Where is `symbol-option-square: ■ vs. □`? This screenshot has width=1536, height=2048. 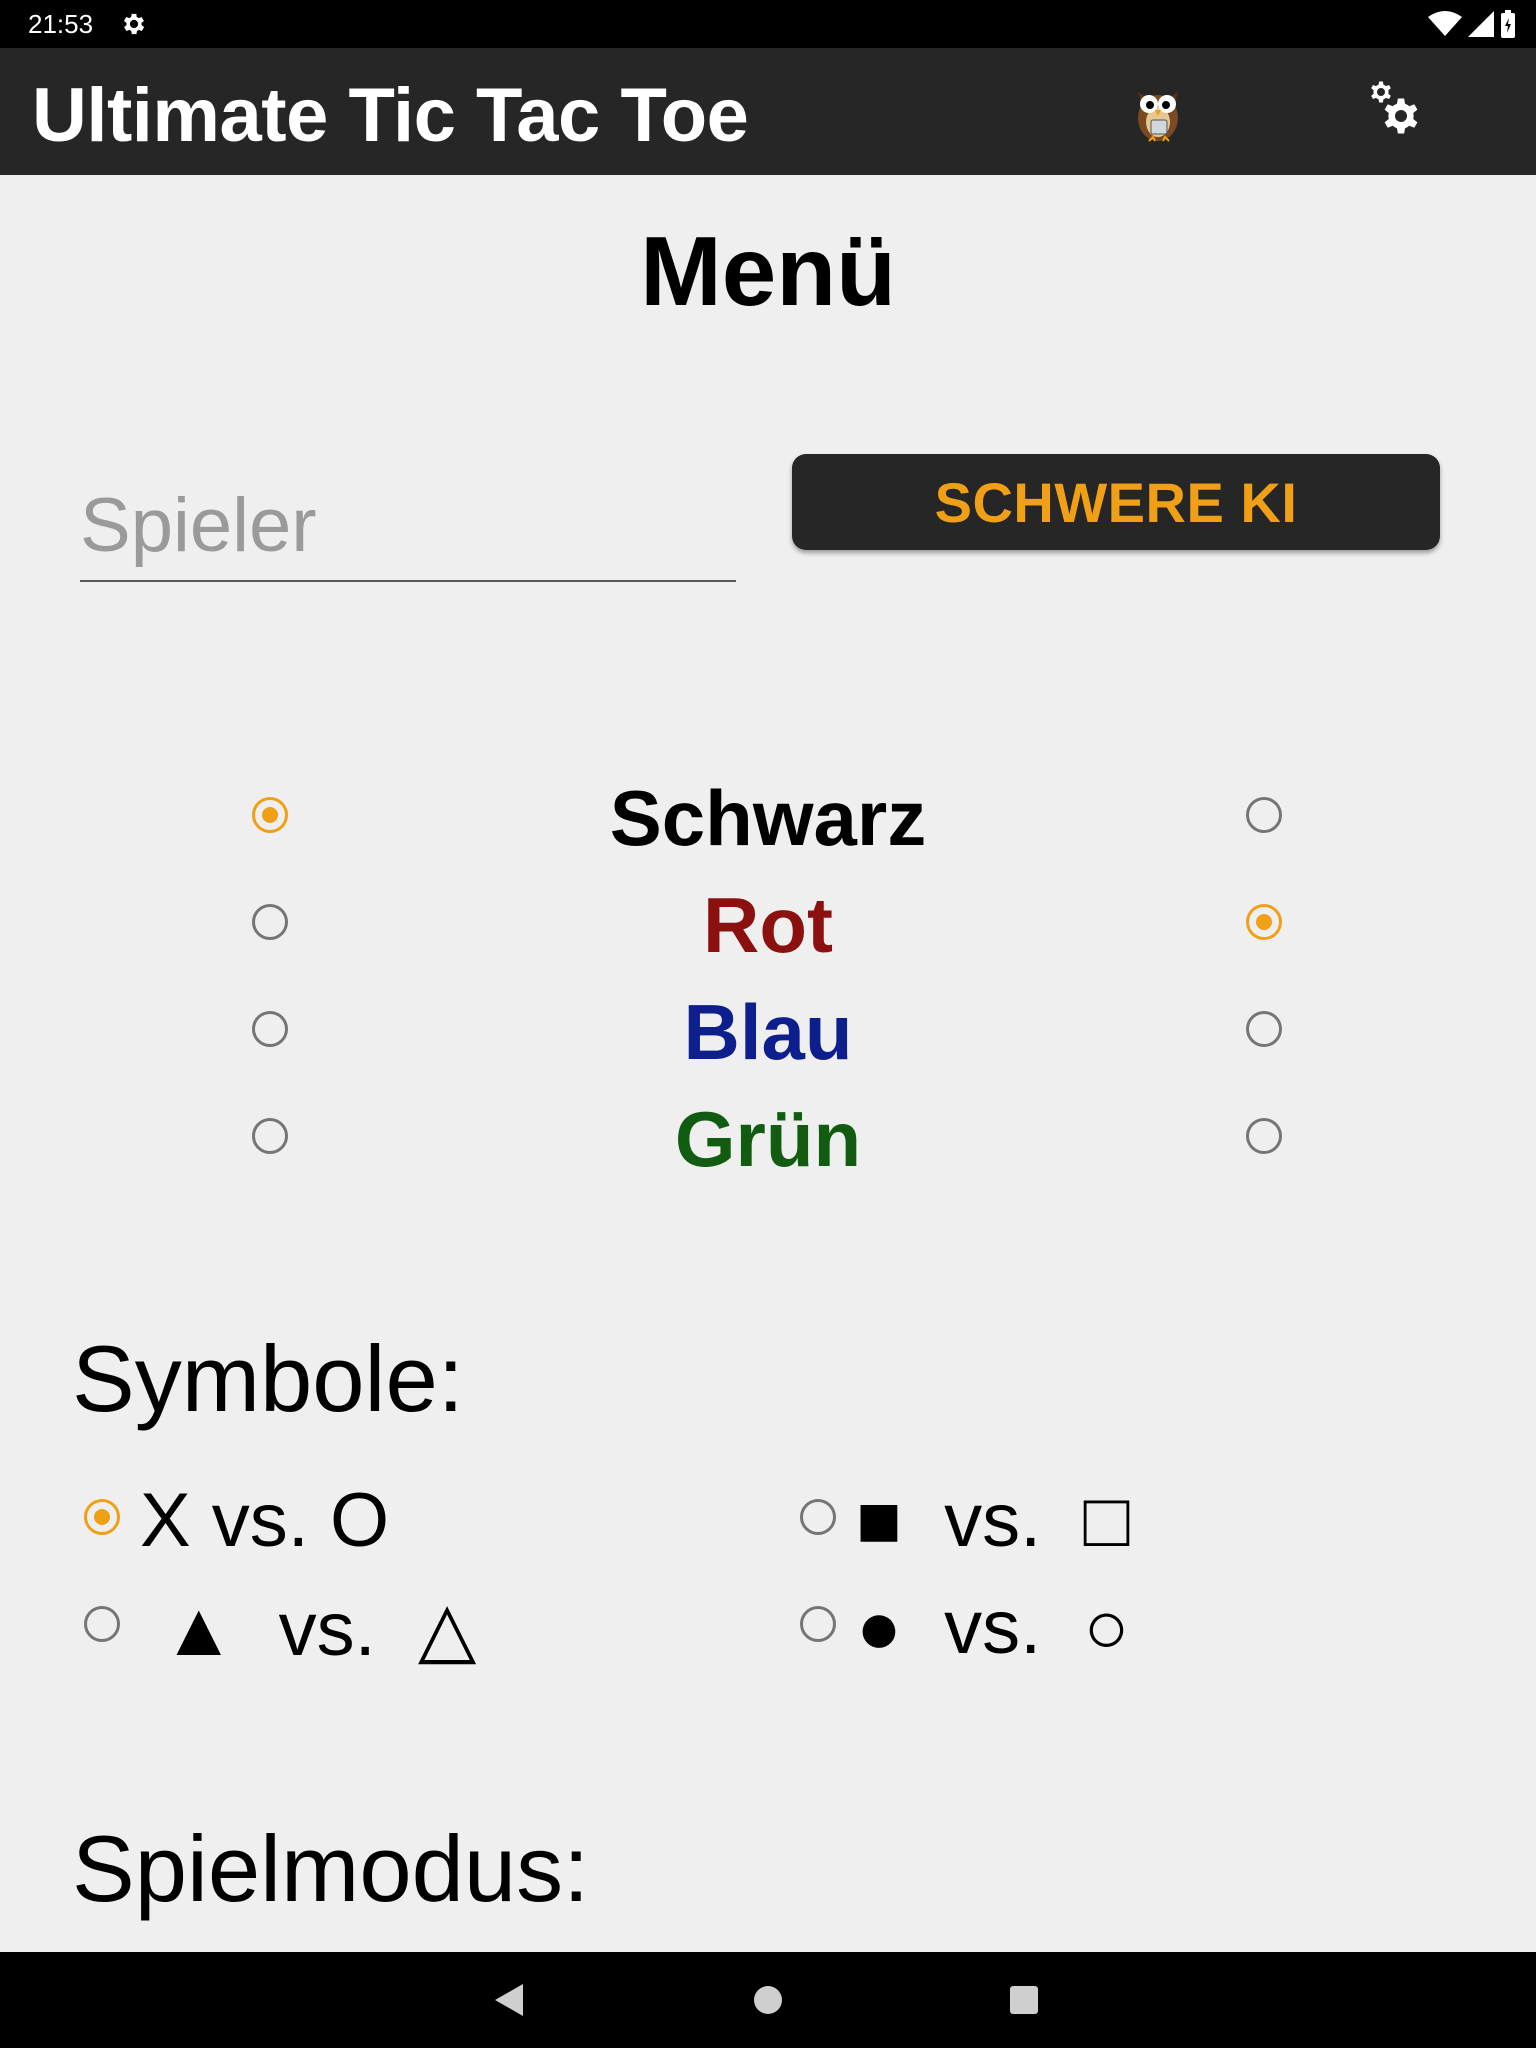
symbol-option-square: ■ vs. □ is located at coordinates (1100, 1522).